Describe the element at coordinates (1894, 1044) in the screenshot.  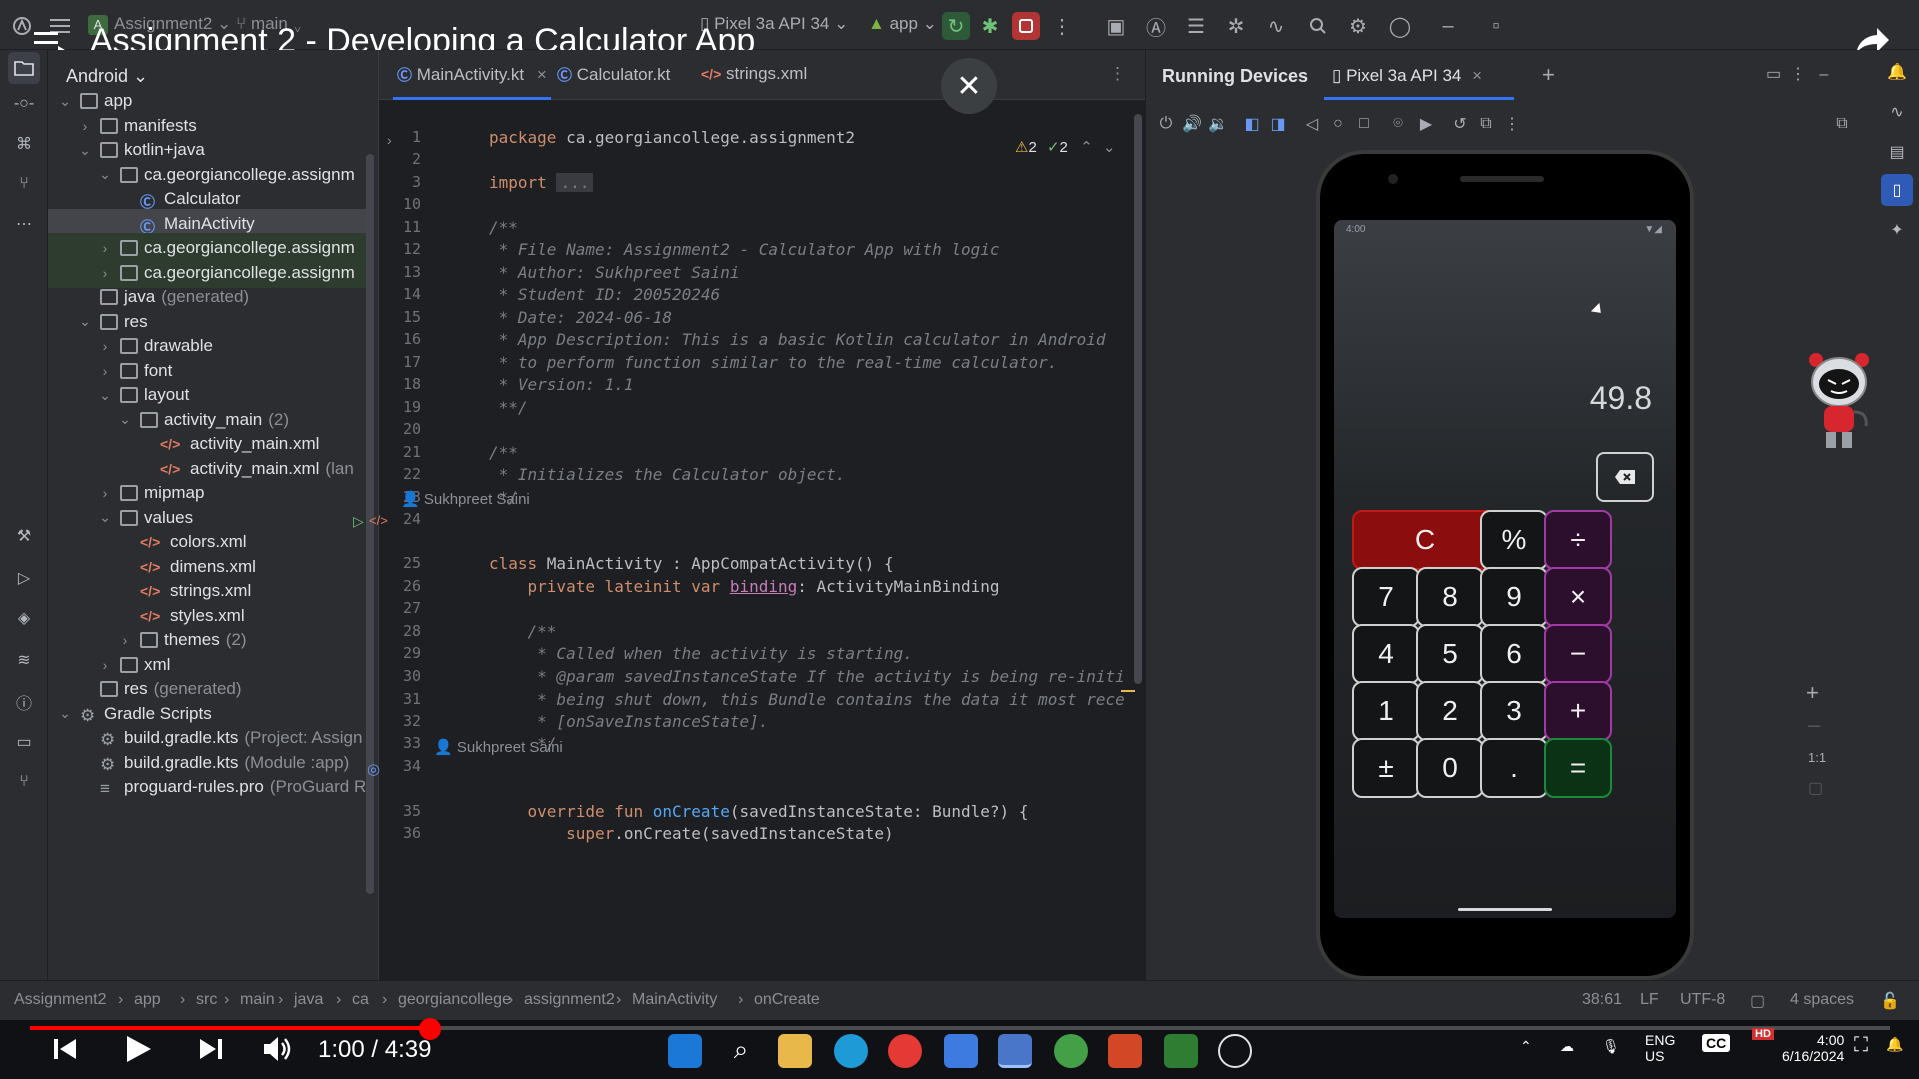
I see `notification-center-icon: 🔔` at that location.